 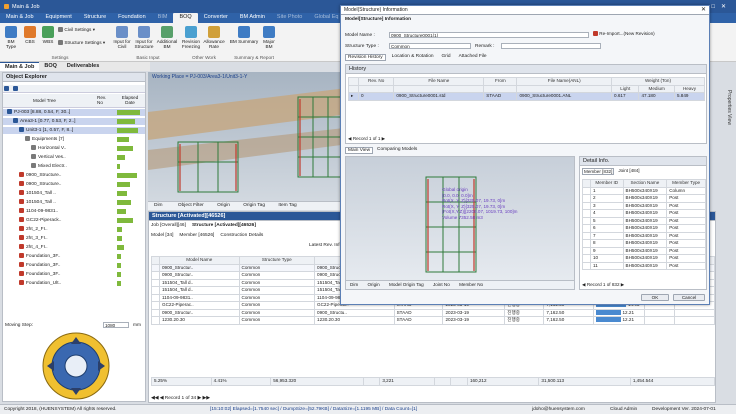 I want to click on bm-type-button: BM Type, so click(x=11, y=37).